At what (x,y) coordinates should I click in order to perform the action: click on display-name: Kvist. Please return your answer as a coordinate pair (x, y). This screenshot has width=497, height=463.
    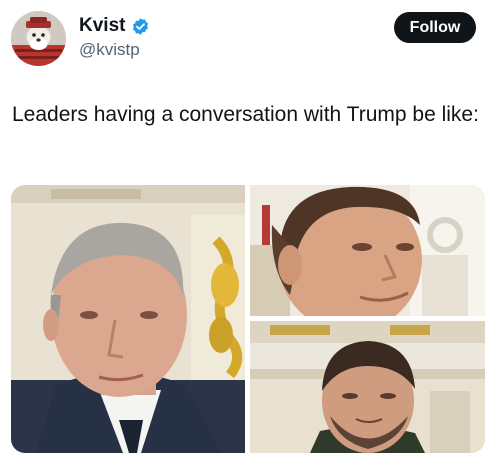
    Looking at the image, I should click on (102, 26).